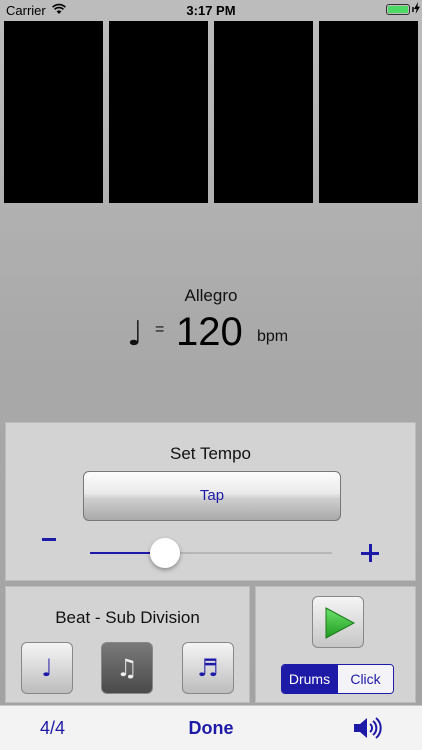 The width and height of the screenshot is (422, 750). What do you see at coordinates (273, 336) in the screenshot?
I see `bpm-unit: bpm` at bounding box center [273, 336].